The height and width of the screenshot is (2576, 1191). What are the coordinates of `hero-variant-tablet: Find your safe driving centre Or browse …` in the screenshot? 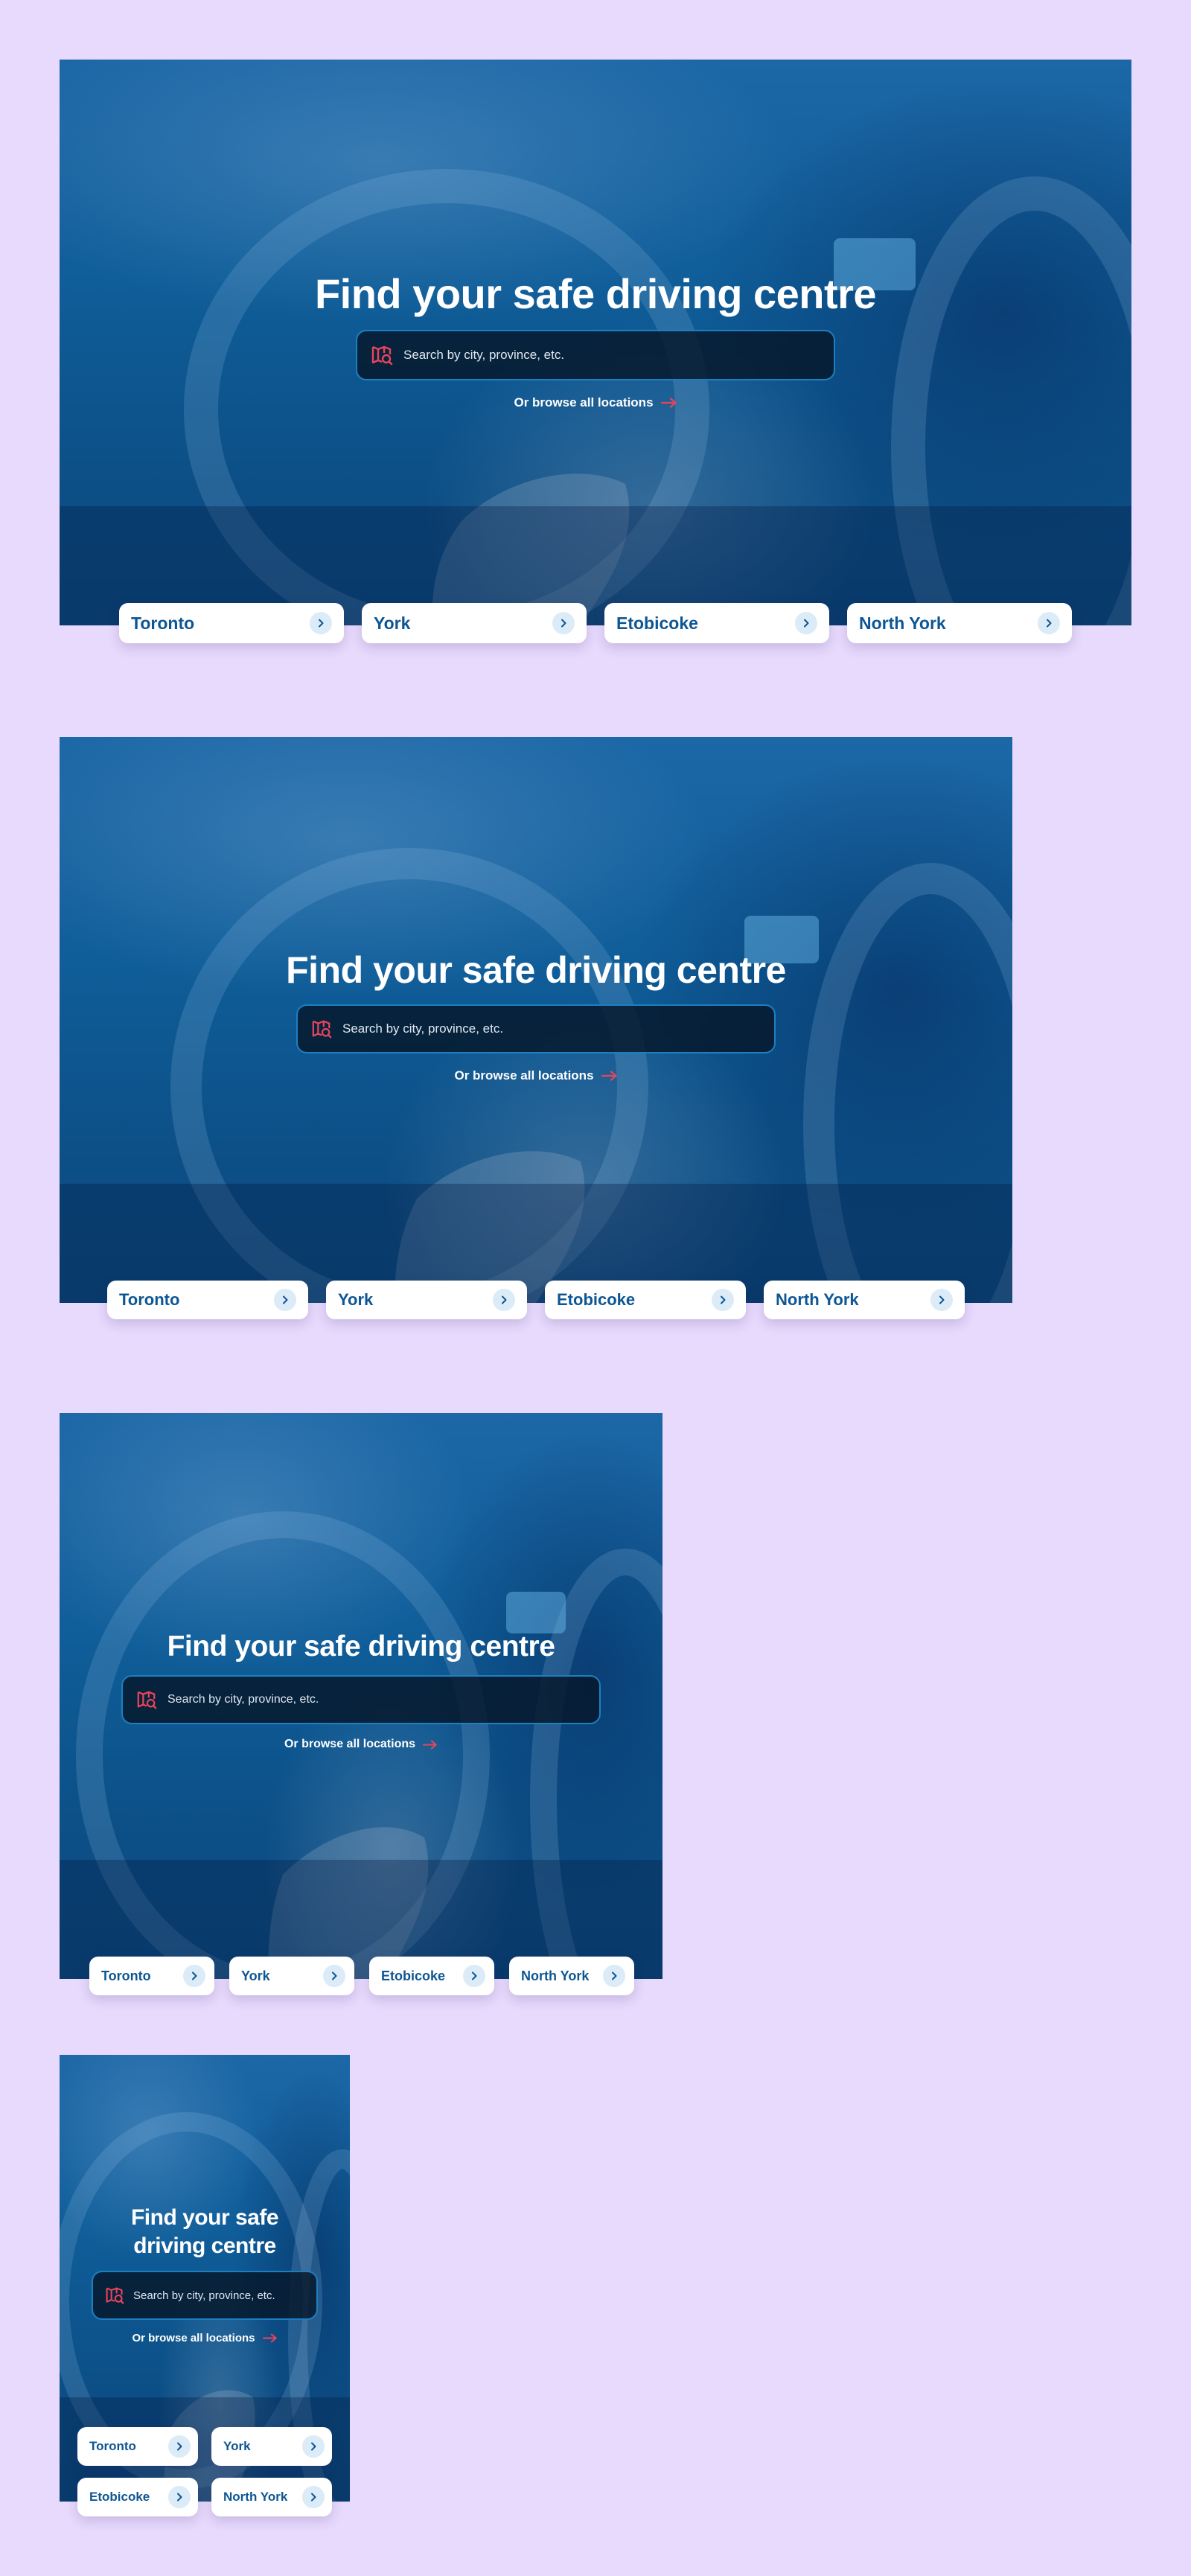 It's located at (361, 1705).